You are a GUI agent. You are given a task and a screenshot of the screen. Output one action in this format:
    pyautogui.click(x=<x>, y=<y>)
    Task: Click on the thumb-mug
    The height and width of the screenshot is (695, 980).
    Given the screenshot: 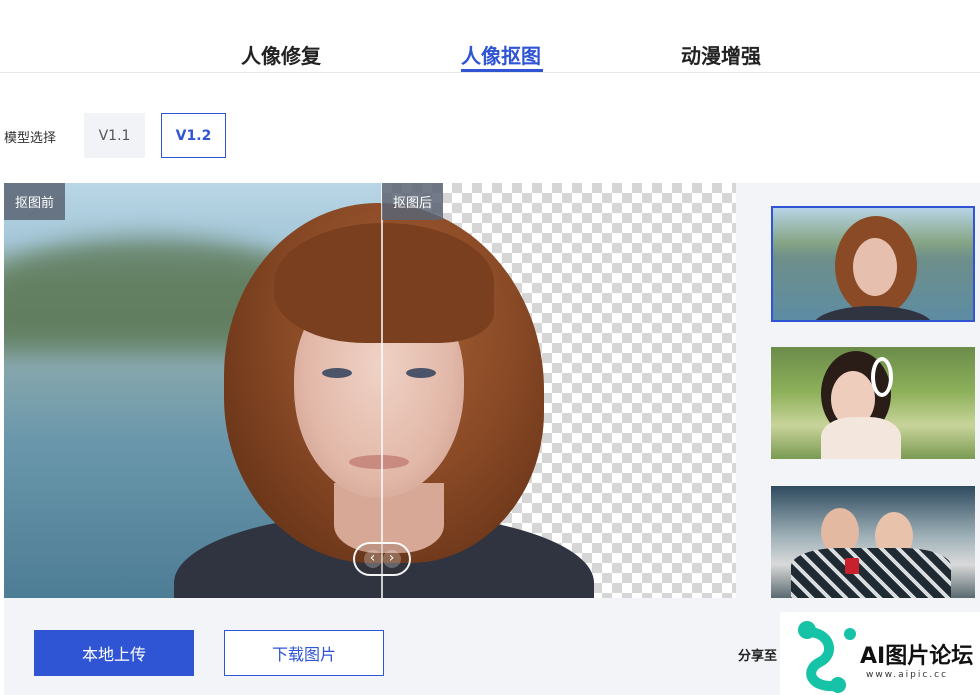 What is the action you would take?
    pyautogui.click(x=852, y=566)
    